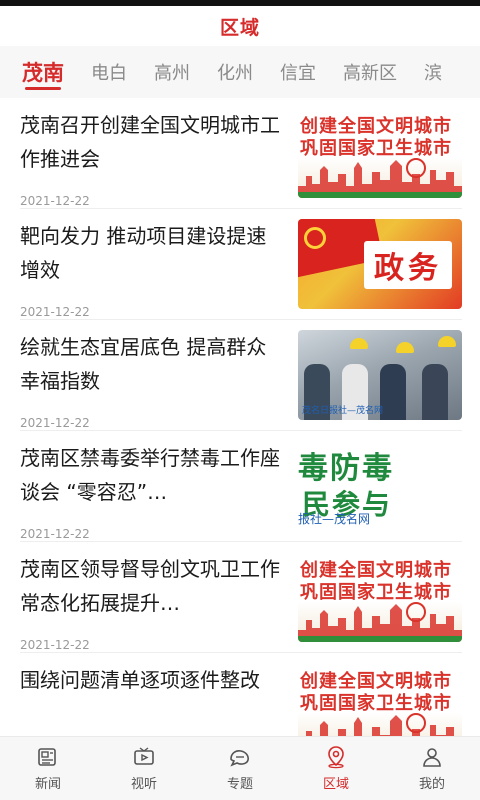 The width and height of the screenshot is (480, 800). I want to click on article-thumbnail: 毒防毒 民参与 报社—茂名网, so click(380, 486).